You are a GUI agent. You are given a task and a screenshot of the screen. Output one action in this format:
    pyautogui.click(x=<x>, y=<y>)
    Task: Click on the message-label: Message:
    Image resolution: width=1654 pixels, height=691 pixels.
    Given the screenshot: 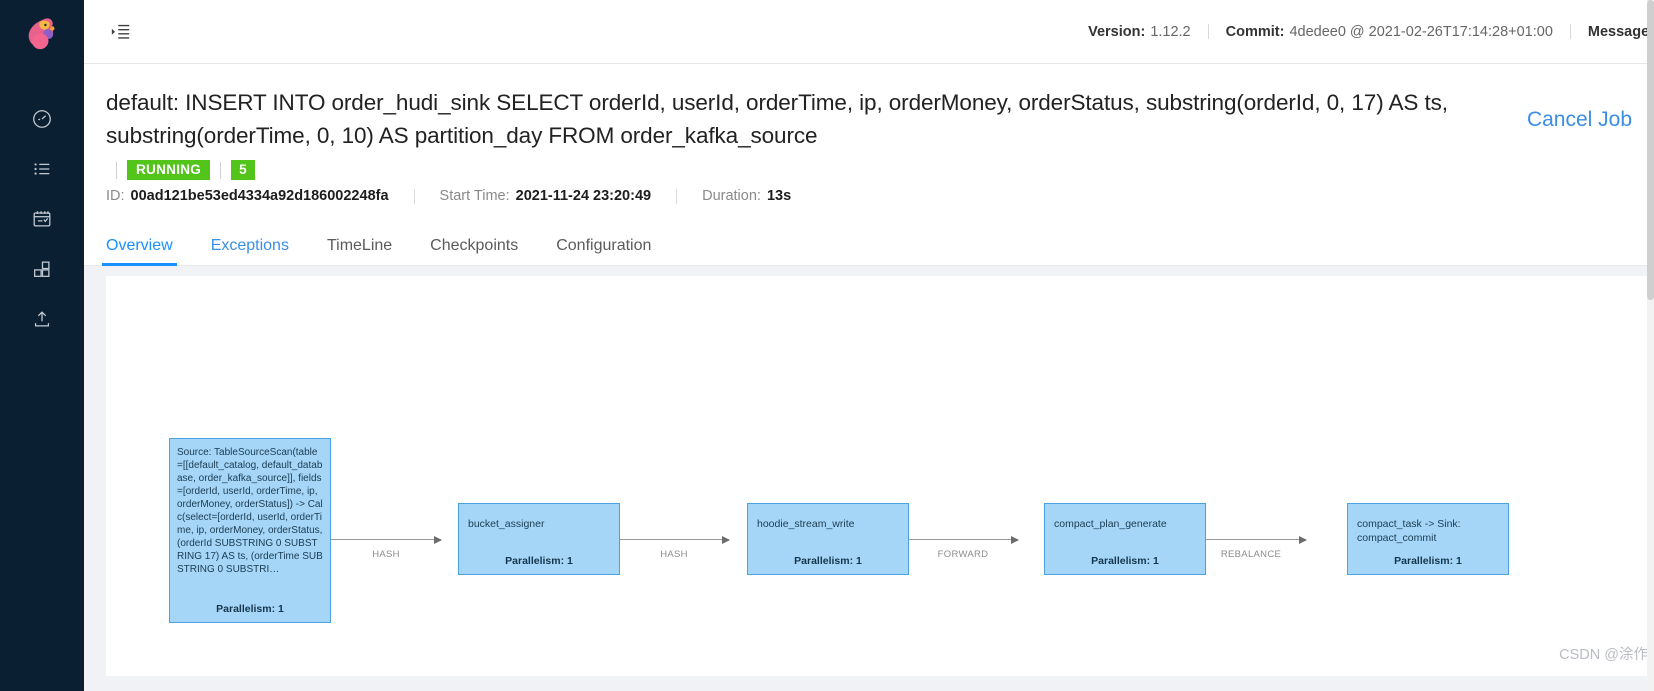 What is the action you would take?
    pyautogui.click(x=1620, y=31)
    